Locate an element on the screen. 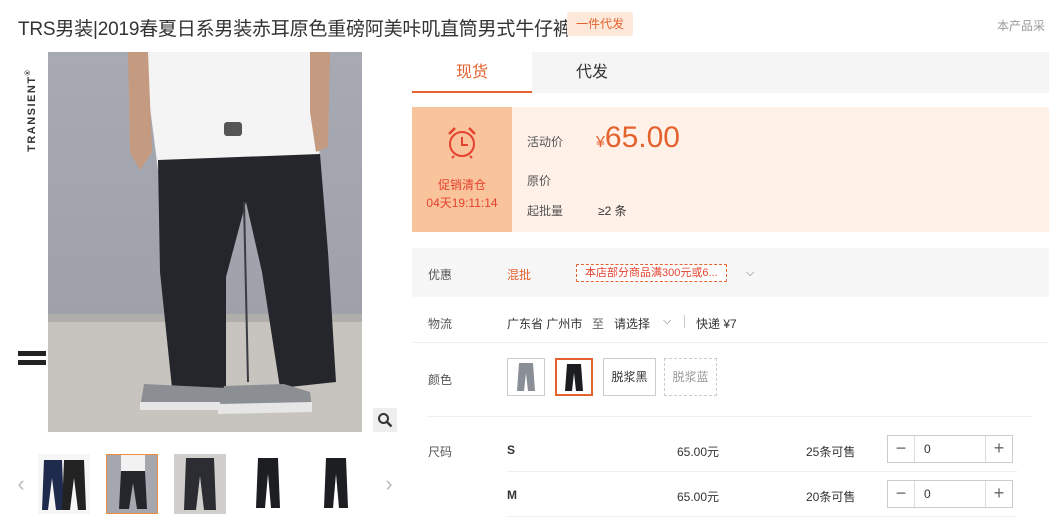  size-stock: 25条可售 is located at coordinates (831, 452).